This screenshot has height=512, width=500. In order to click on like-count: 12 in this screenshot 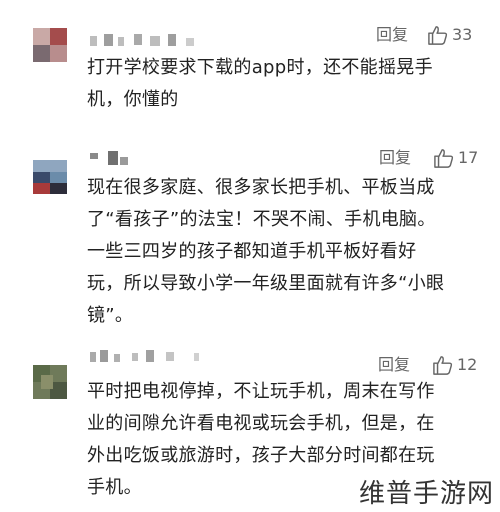, I will do `click(467, 364)`.